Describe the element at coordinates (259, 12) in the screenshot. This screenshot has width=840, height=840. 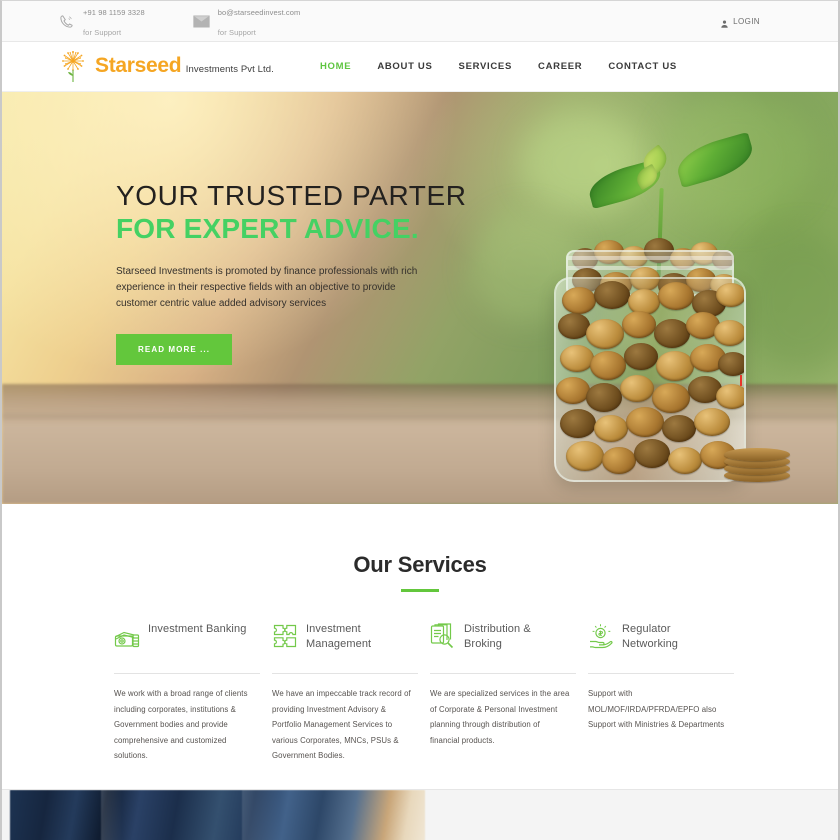
I see `email-address: bo@starseedinvest.com` at that location.